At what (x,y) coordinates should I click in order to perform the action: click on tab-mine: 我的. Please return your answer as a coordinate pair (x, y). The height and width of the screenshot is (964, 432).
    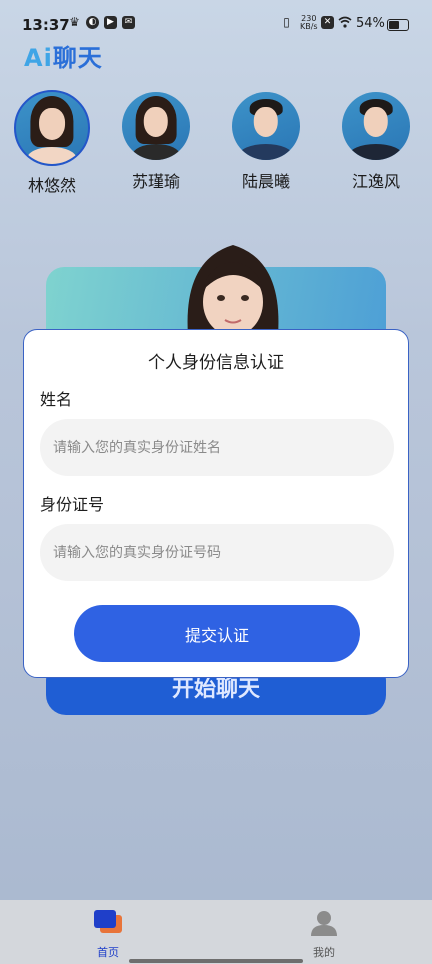
    Looking at the image, I should click on (324, 932).